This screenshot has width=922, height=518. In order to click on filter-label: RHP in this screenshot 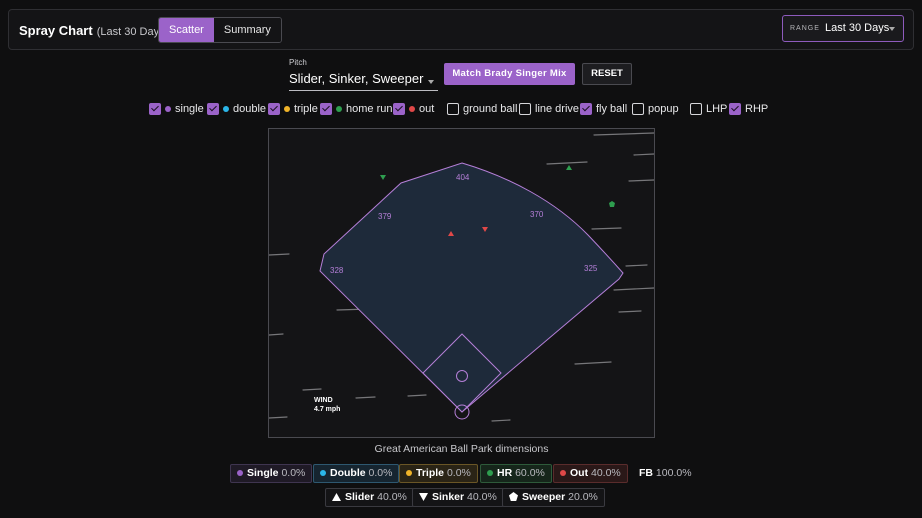, I will do `click(757, 109)`.